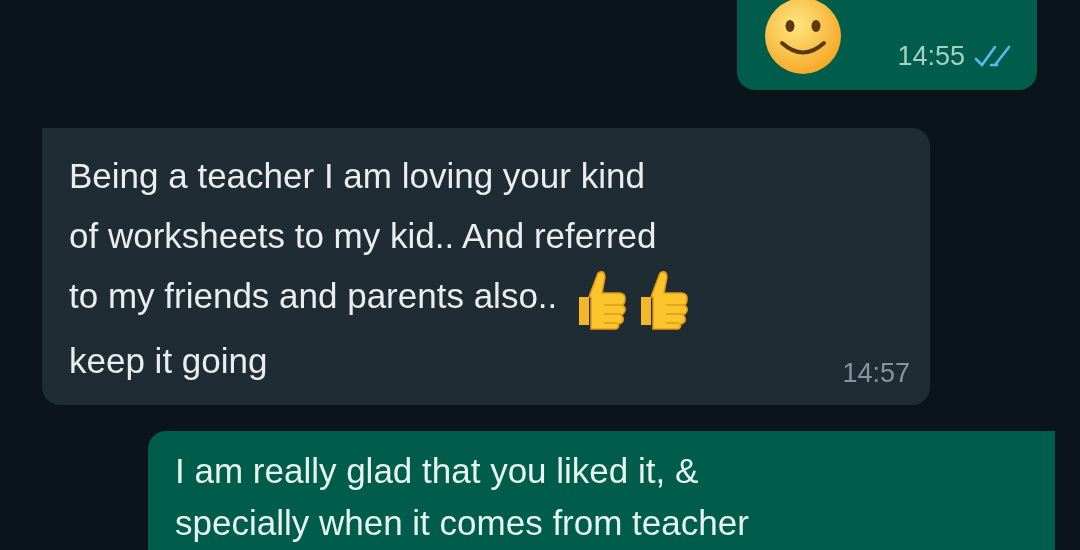  I want to click on message-text: to my friends and parents also.., so click(313, 295).